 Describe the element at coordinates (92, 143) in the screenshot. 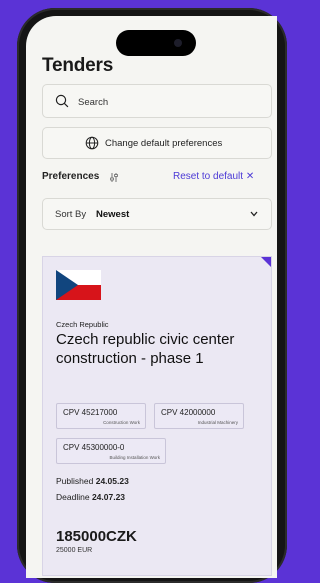

I see `globe-icon` at that location.